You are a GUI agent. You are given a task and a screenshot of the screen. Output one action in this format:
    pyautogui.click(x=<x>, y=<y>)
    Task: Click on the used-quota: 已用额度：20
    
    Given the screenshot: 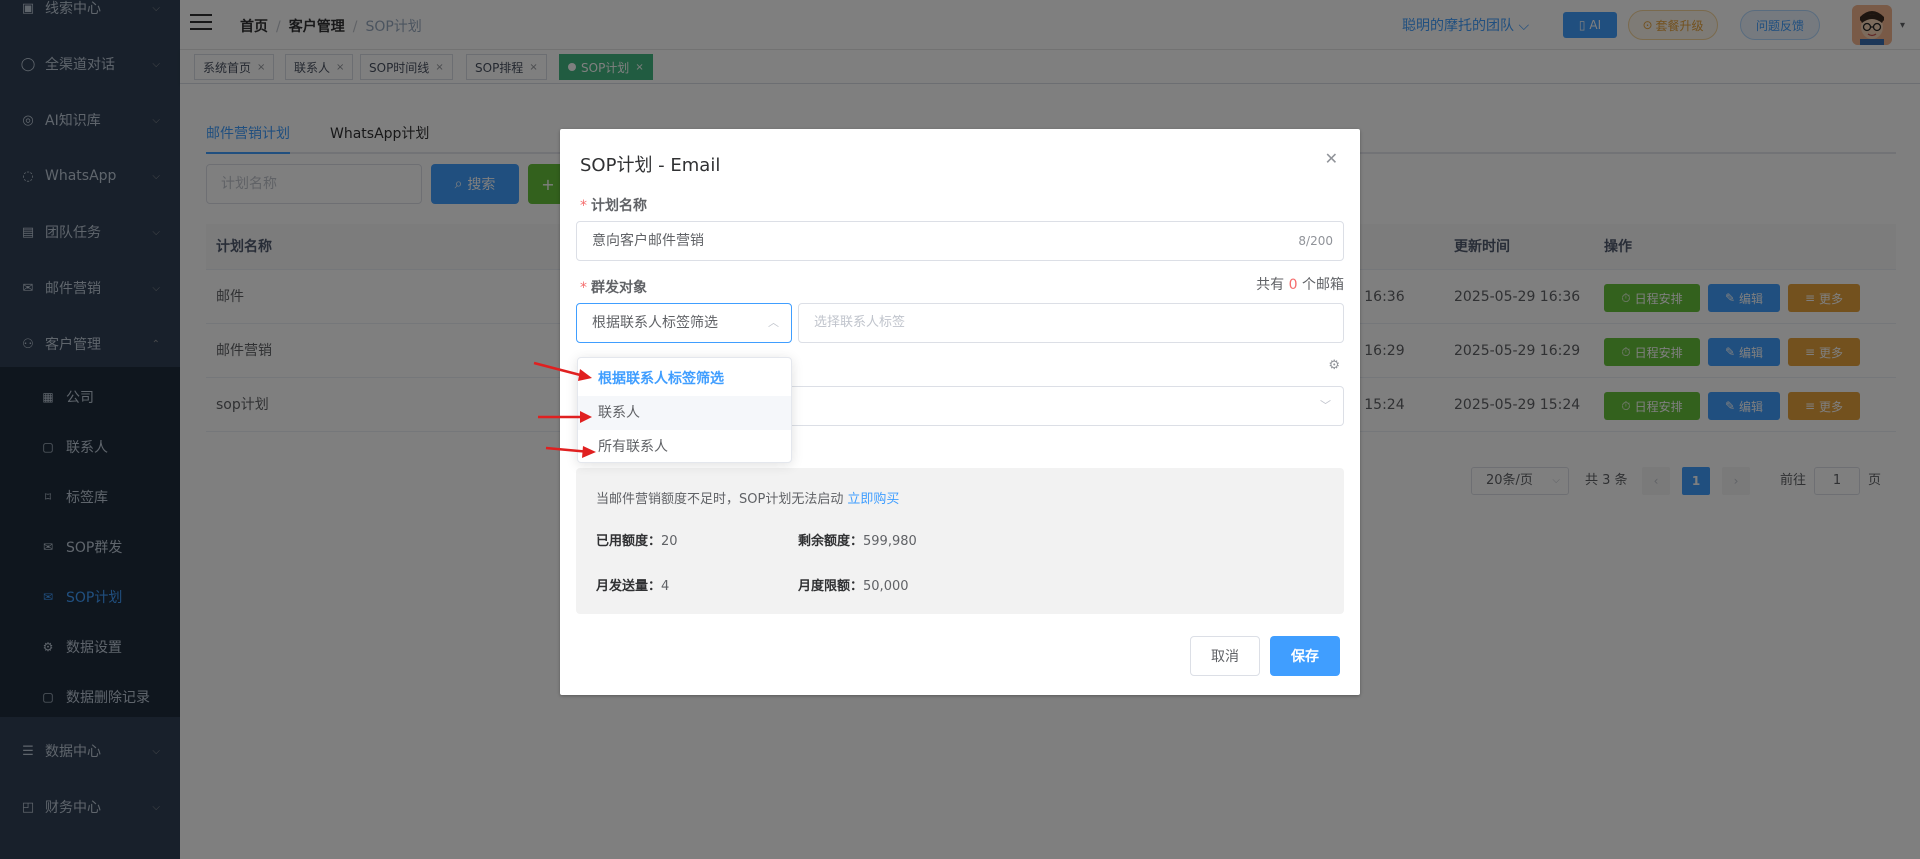 What is the action you would take?
    pyautogui.click(x=637, y=541)
    